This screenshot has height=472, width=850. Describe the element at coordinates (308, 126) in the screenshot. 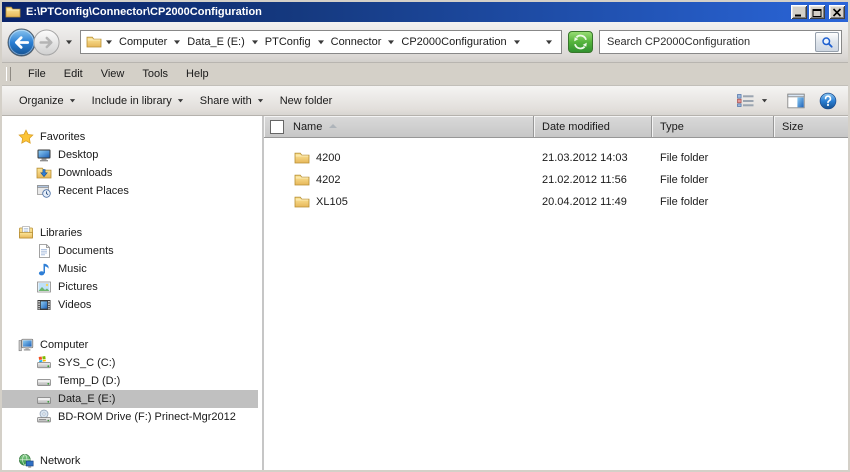

I see `column-header-label: Name` at that location.